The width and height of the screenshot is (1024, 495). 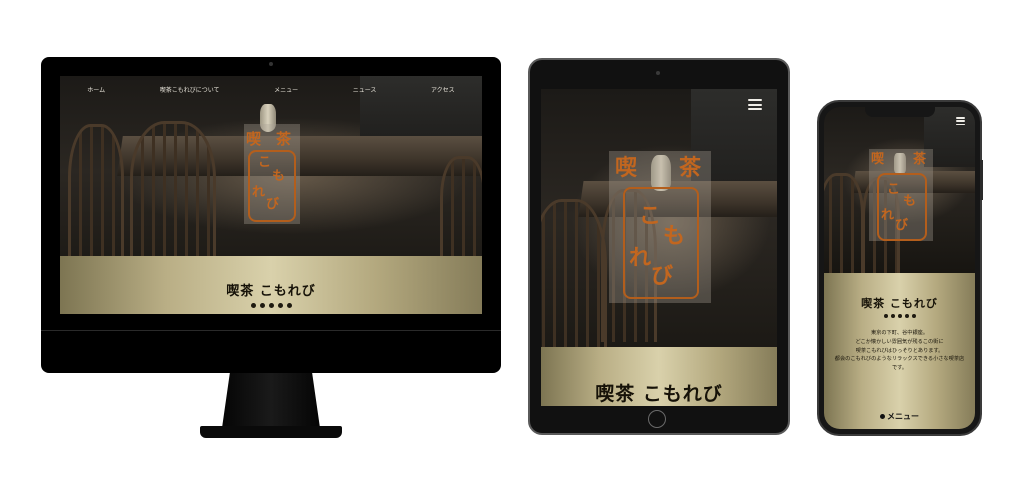 I want to click on intro-line: どこか懐かしい雰囲気が残るこの街に, so click(x=899, y=341).